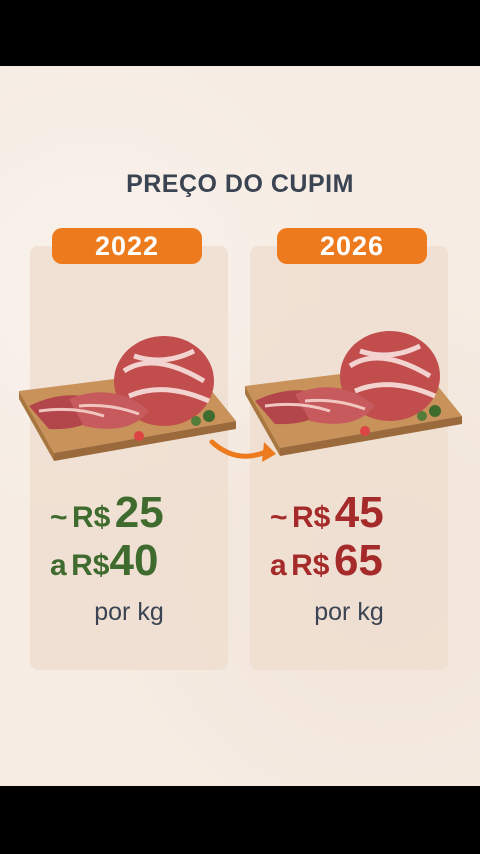 This screenshot has height=854, width=480. What do you see at coordinates (242, 450) in the screenshot?
I see `arrow-right-icon` at bounding box center [242, 450].